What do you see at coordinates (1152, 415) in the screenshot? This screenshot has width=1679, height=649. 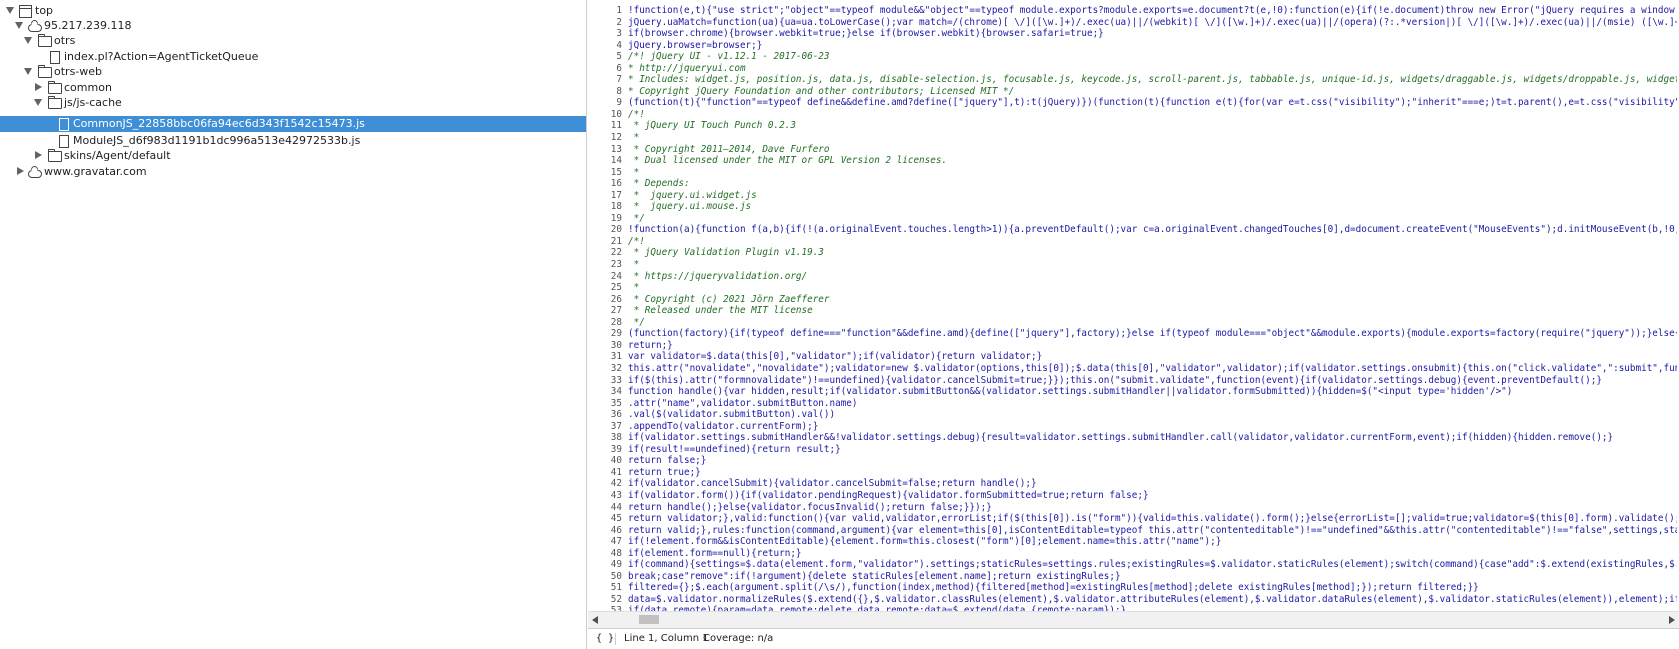 I see `code-line: .val($(validator.submitButton).val())` at bounding box center [1152, 415].